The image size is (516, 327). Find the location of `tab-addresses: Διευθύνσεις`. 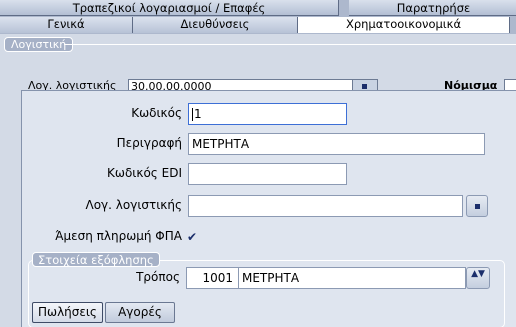

tab-addresses: Διευθύνσεις is located at coordinates (215, 25).